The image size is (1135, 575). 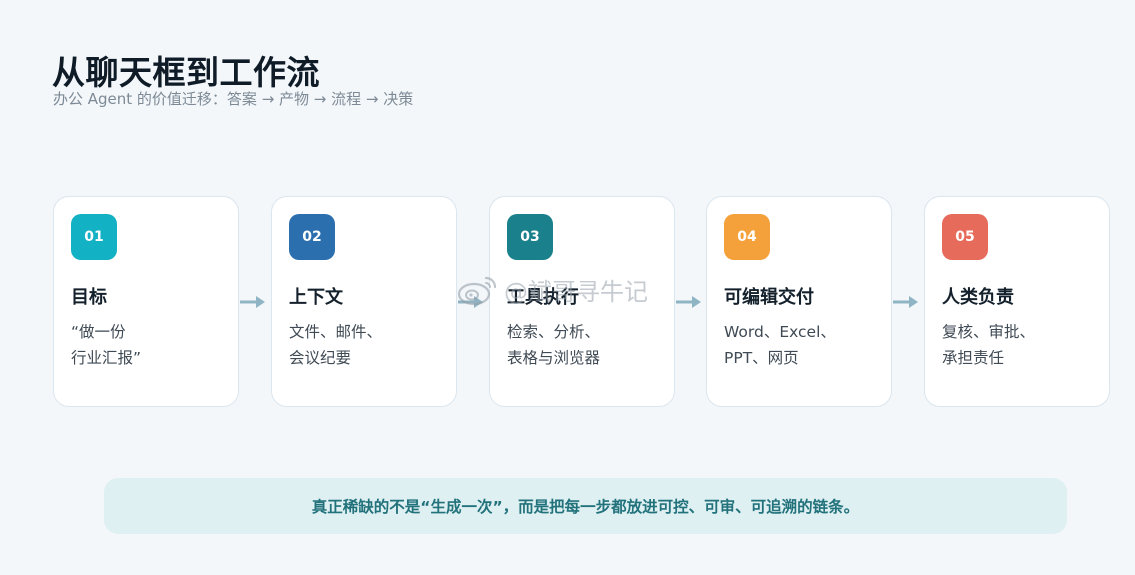 I want to click on step-description-5-line-2: 承担责任, so click(x=973, y=358).